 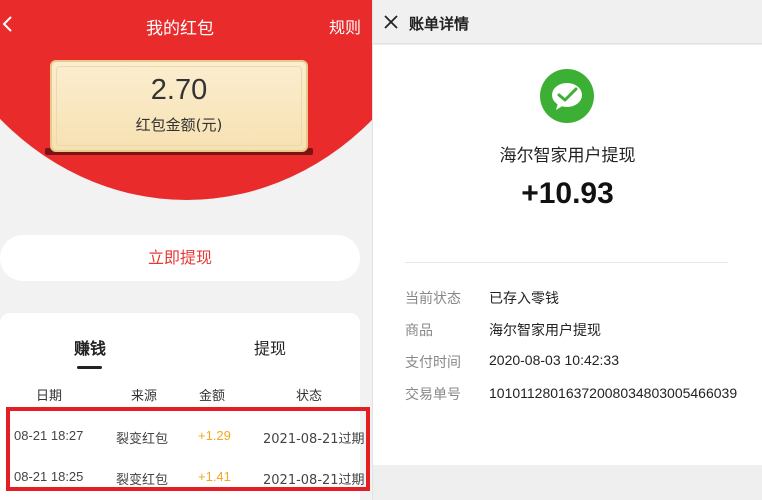 I want to click on balance-label: 红包金额(元), so click(x=179, y=125).